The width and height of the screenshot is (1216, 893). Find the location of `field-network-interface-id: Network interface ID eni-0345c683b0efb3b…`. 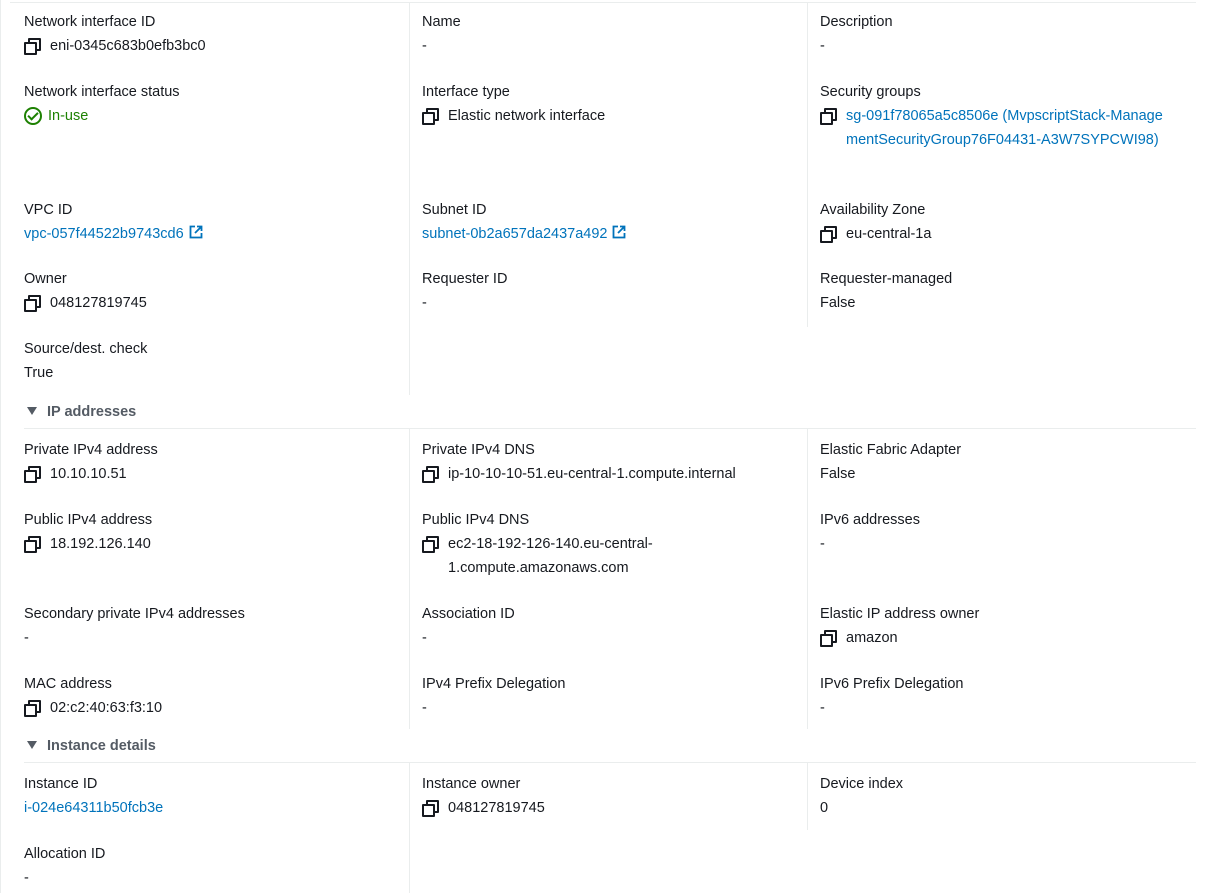

field-network-interface-id: Network interface ID eni-0345c683b0efb3b… is located at coordinates (220, 34).